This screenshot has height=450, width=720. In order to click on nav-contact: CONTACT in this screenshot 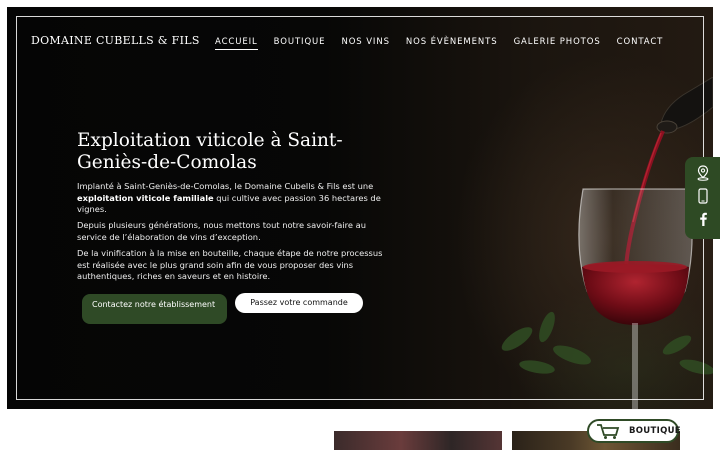, I will do `click(640, 43)`.